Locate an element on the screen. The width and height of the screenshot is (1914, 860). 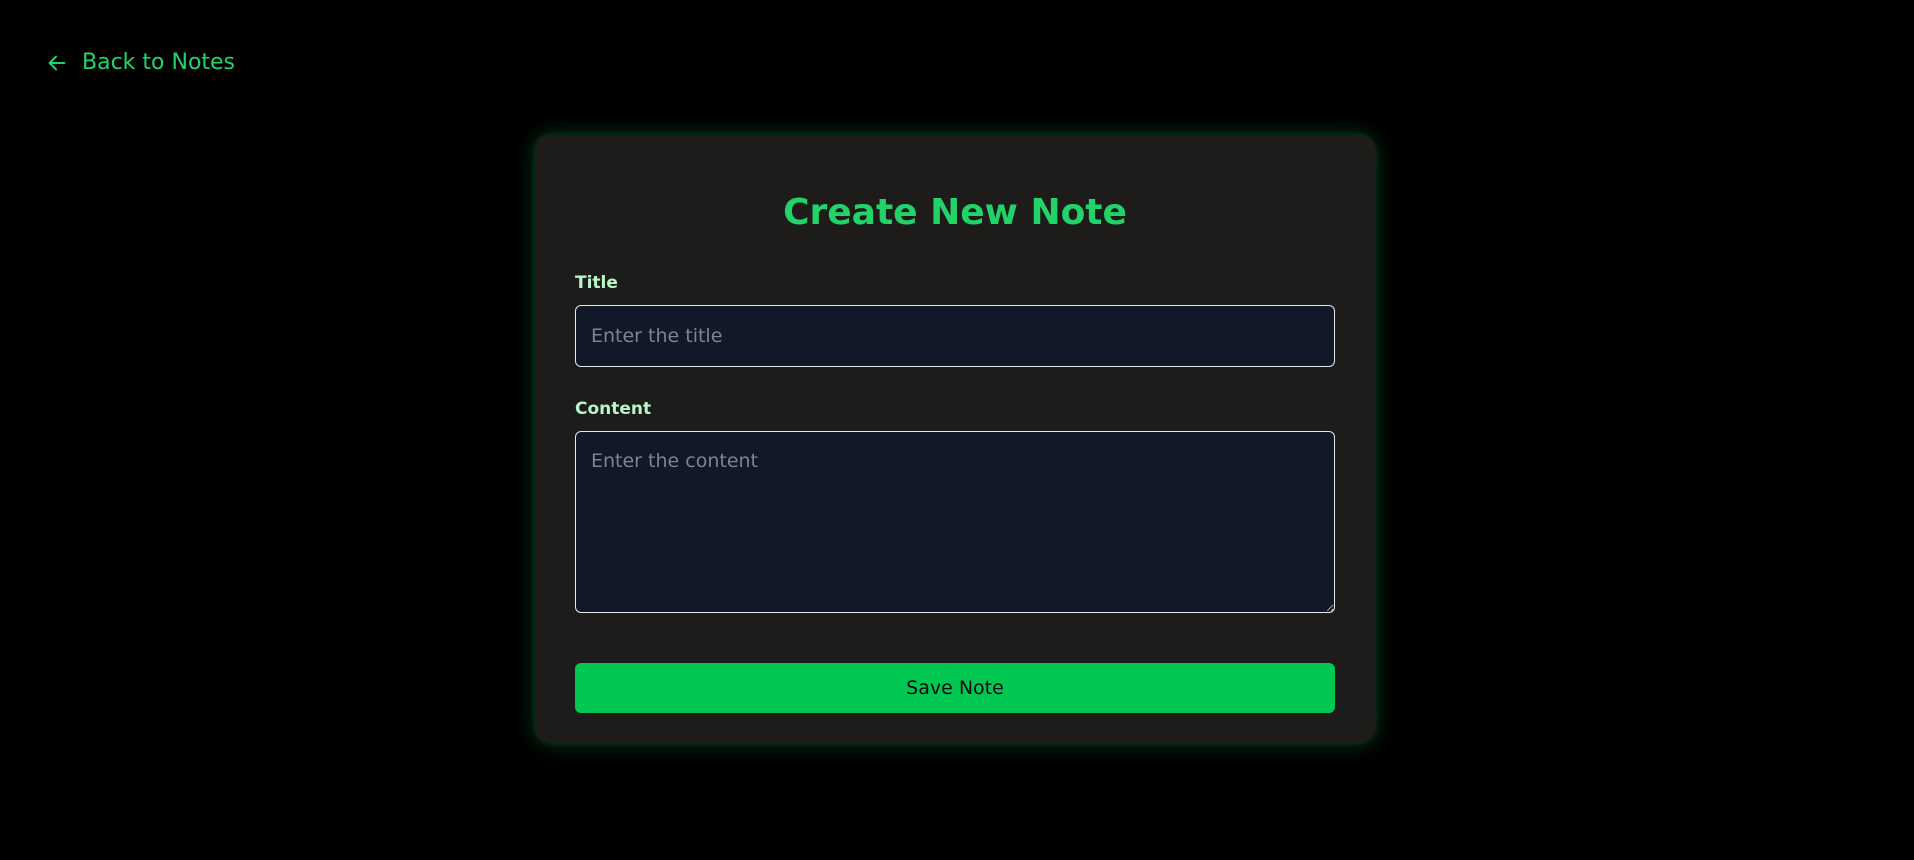
content-label: Content is located at coordinates (613, 409).